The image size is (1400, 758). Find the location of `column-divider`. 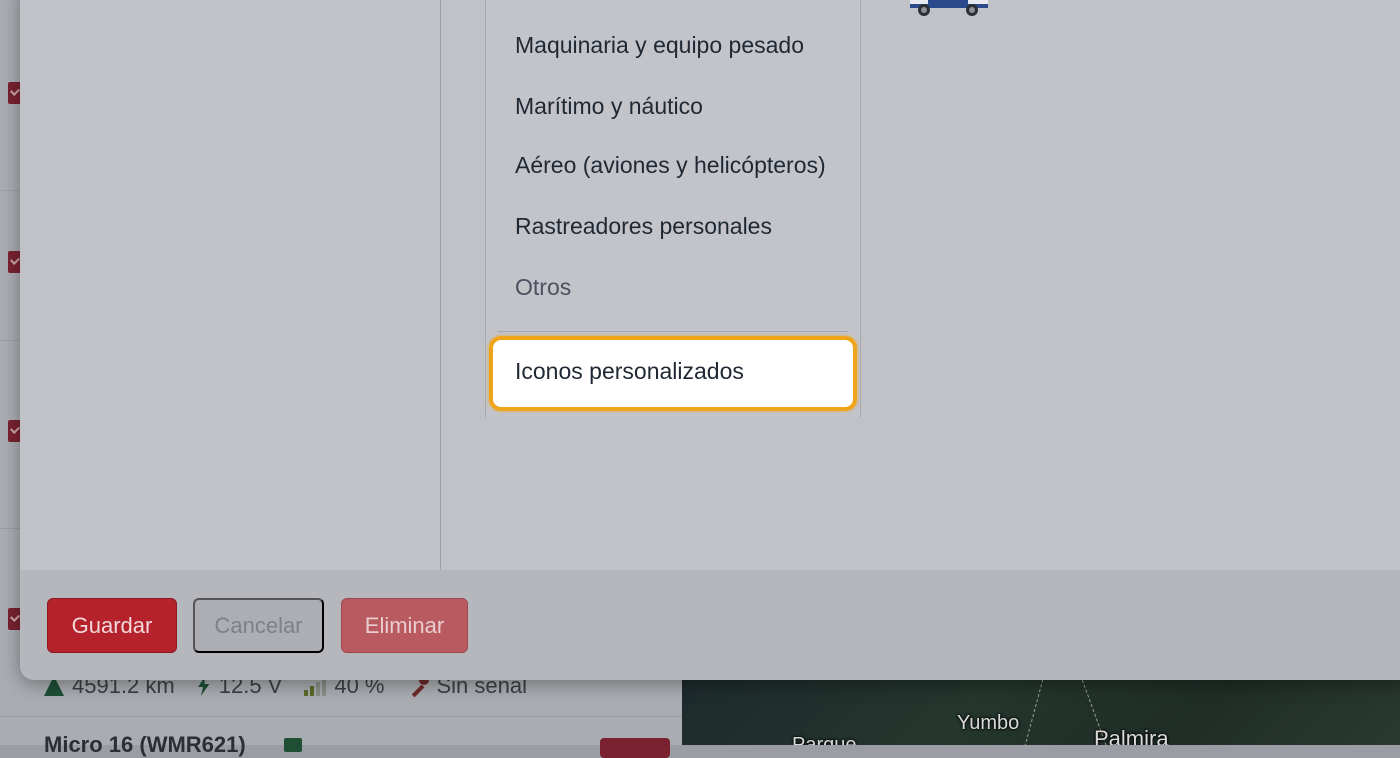

column-divider is located at coordinates (440, 285).